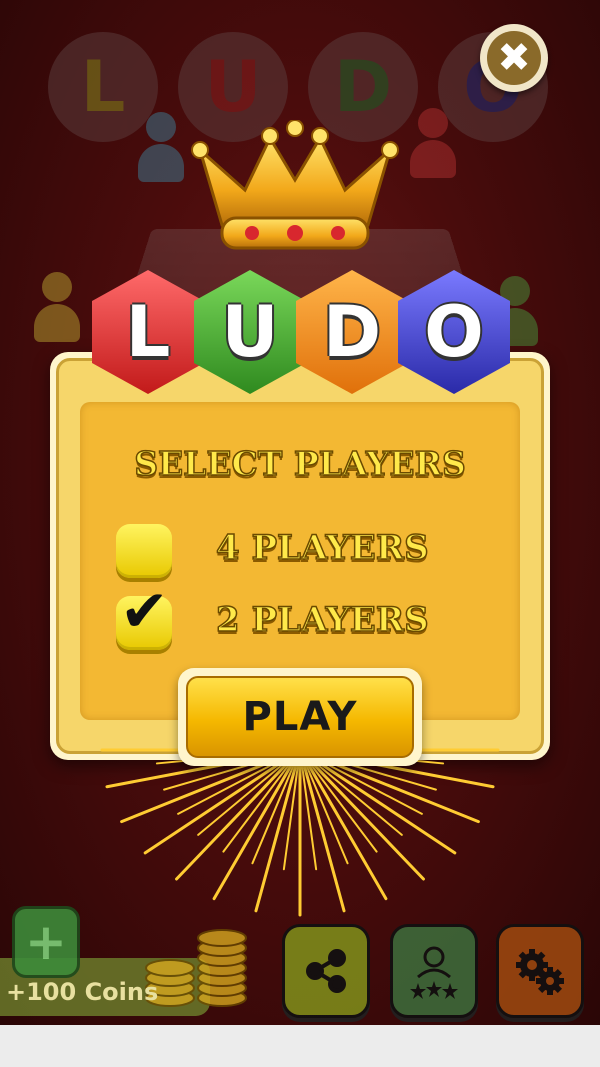 This screenshot has height=1067, width=600. What do you see at coordinates (299, 463) in the screenshot?
I see `dialog-title: SELECT PLAYERS` at bounding box center [299, 463].